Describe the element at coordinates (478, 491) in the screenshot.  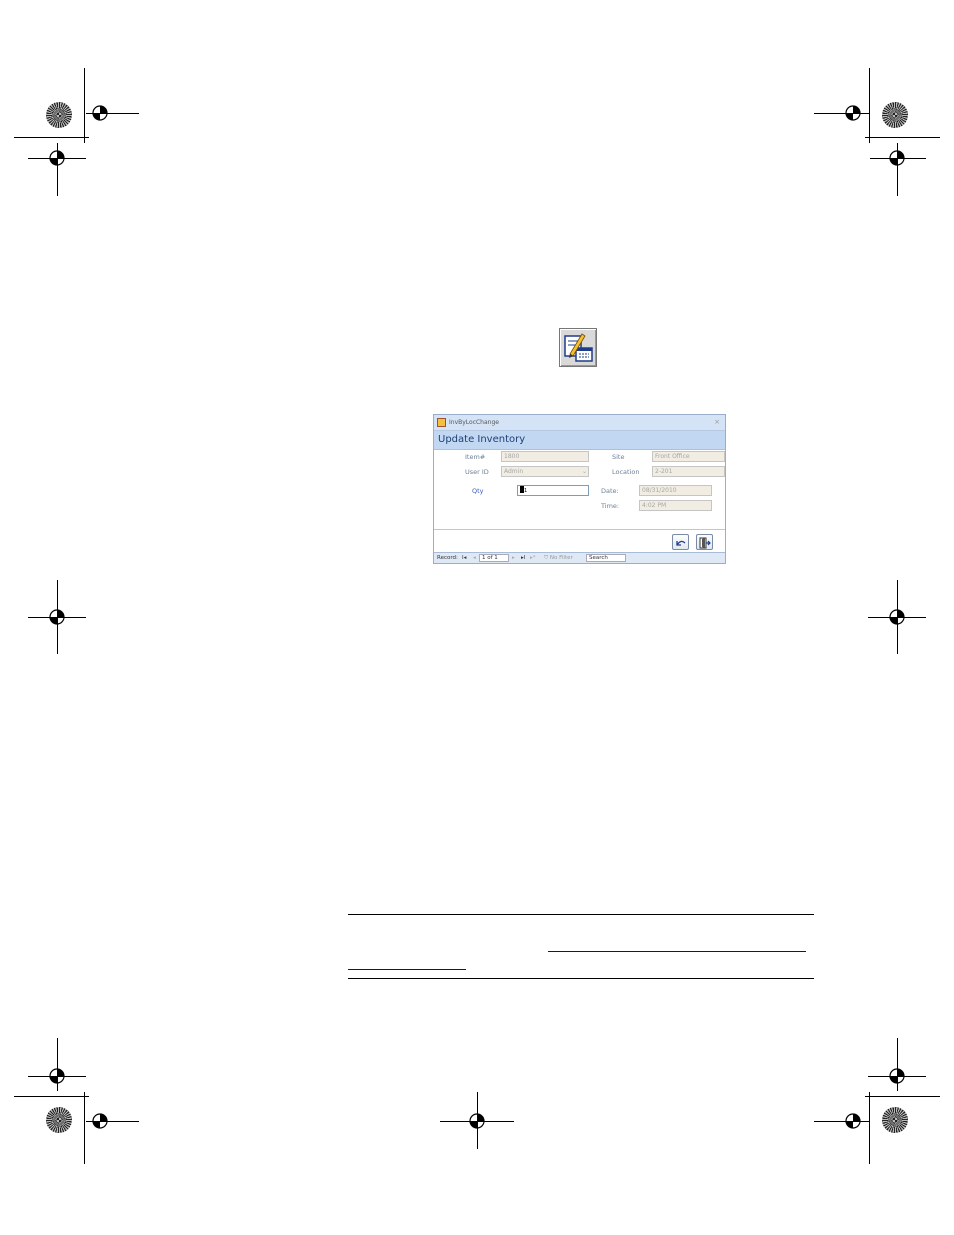
I see `qty-label: Qty` at that location.